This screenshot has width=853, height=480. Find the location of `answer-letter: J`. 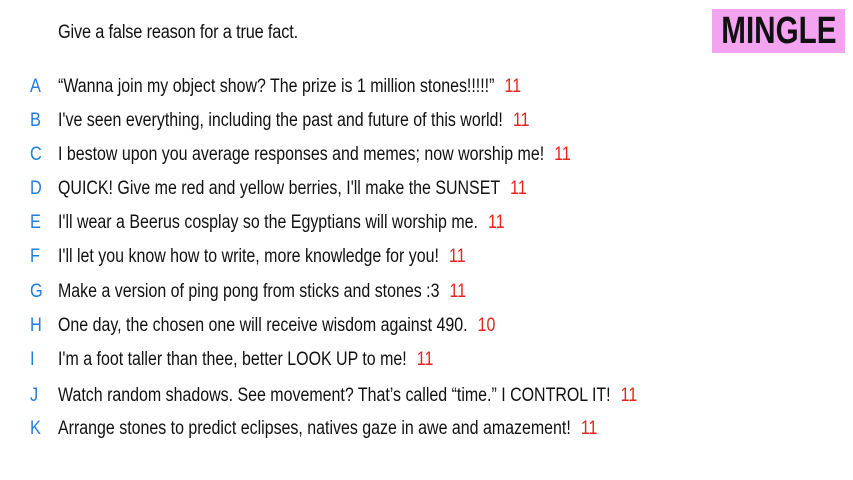

answer-letter: J is located at coordinates (34, 395).